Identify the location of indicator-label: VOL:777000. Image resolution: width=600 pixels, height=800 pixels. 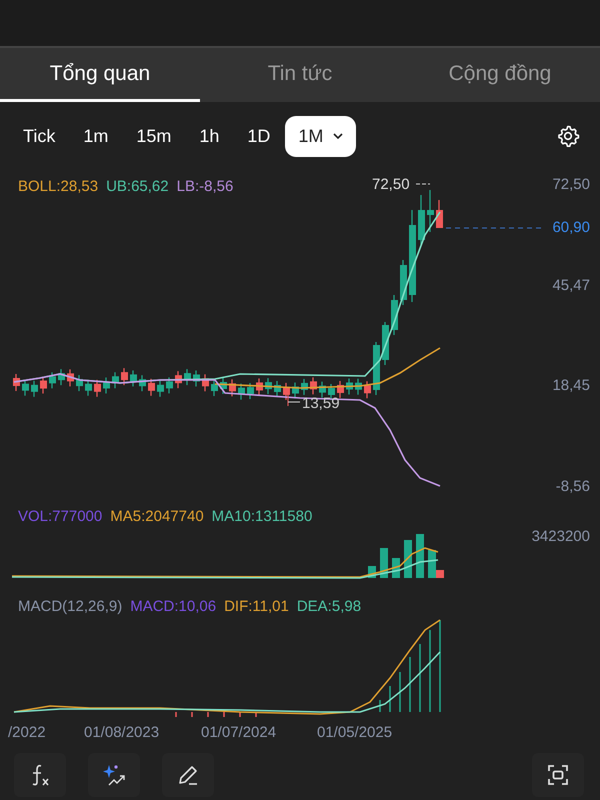
(60, 516).